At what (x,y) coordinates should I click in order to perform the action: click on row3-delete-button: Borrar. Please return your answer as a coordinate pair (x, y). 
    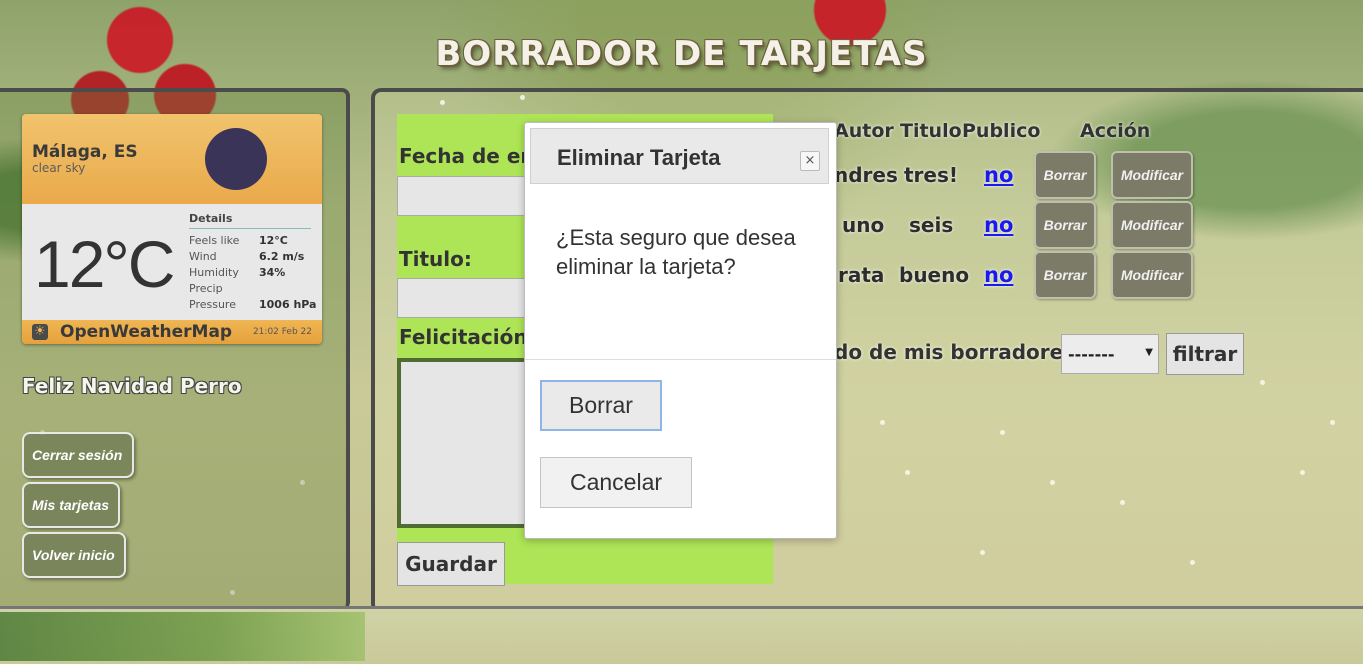
    Looking at the image, I should click on (1065, 275).